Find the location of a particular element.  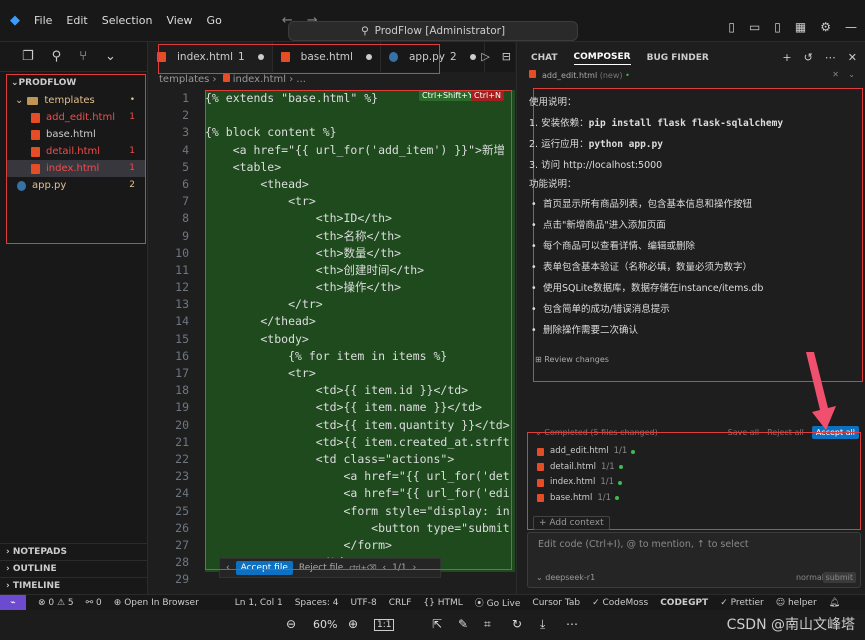

remote-icon: ⌁ is located at coordinates (13, 602).